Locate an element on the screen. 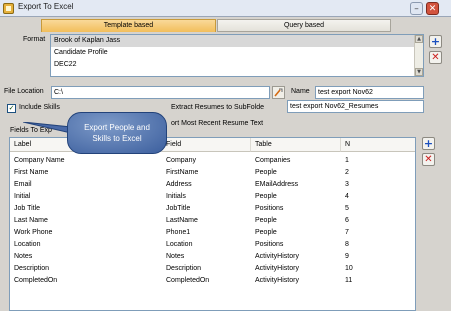  cell-label: Company Name is located at coordinates (39, 160).